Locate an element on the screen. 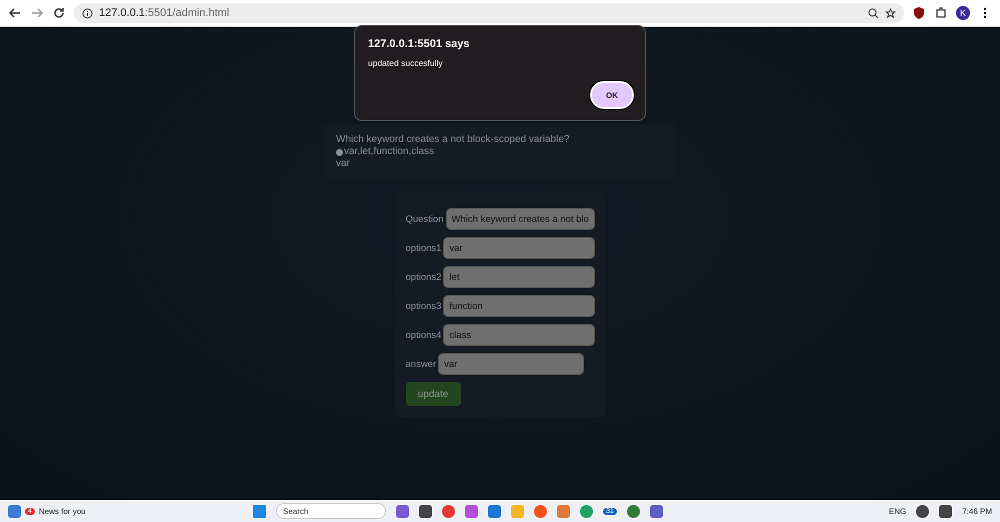 Image resolution: width=1000 pixels, height=522 pixels. search-field: Search is located at coordinates (331, 511).